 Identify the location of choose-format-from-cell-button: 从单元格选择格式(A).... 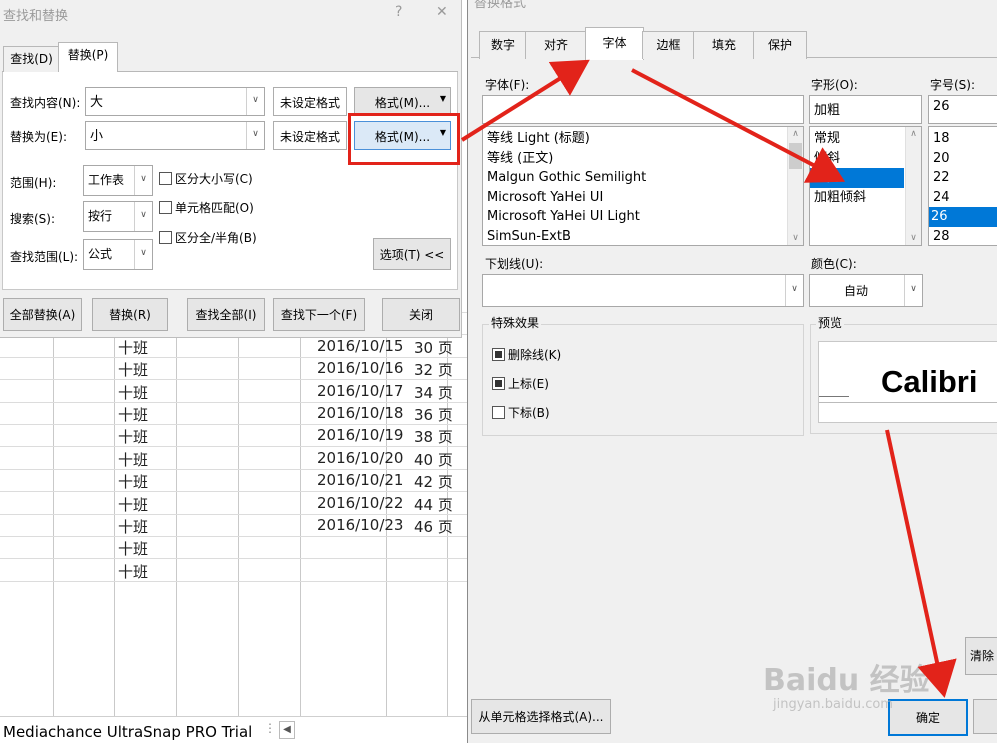
(541, 716).